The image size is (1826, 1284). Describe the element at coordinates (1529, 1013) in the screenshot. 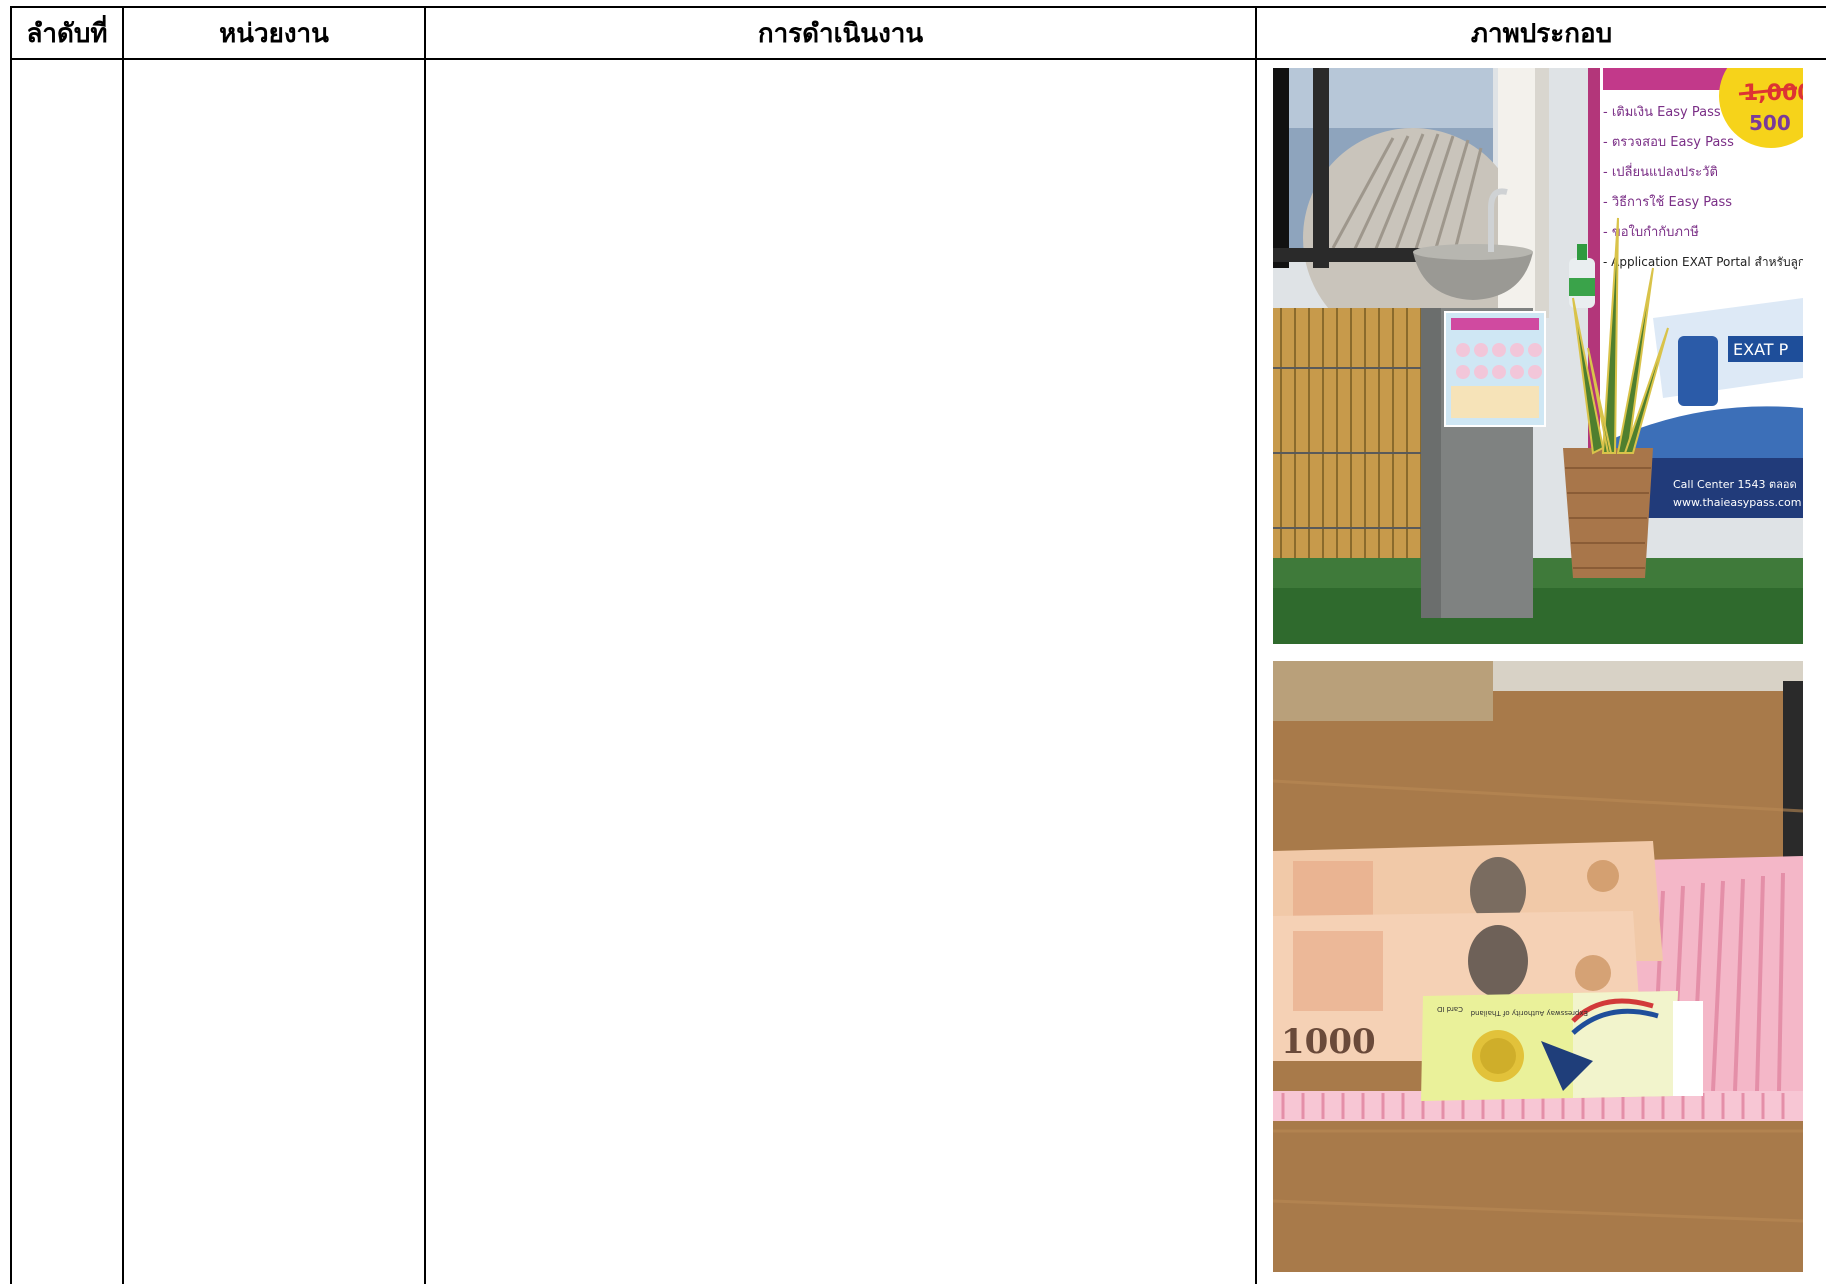

I see `card-authority: Expressway Authority of Thailand` at that location.